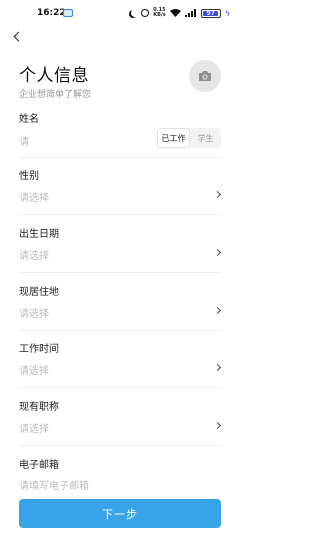  Describe the element at coordinates (120, 135) in the screenshot. I see `name-field: 姓名 请 已工作 学生` at that location.